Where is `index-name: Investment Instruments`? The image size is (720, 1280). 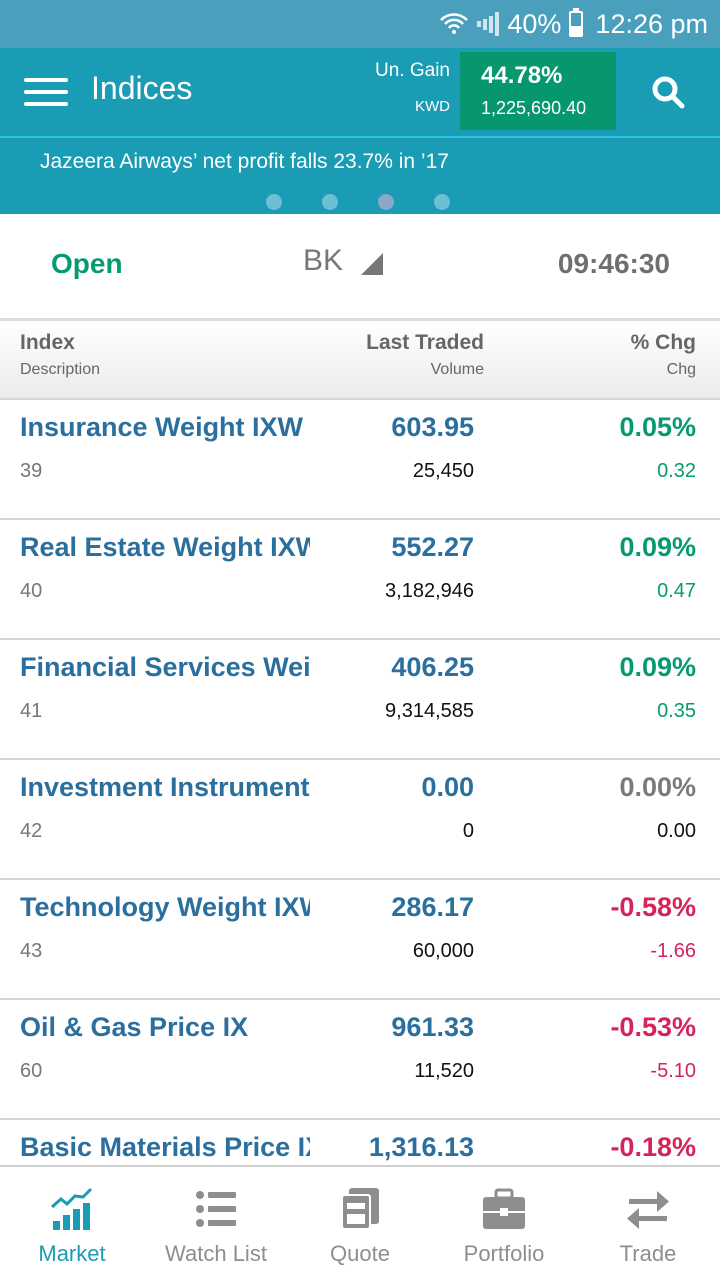
index-name: Investment Instruments is located at coordinates (165, 787).